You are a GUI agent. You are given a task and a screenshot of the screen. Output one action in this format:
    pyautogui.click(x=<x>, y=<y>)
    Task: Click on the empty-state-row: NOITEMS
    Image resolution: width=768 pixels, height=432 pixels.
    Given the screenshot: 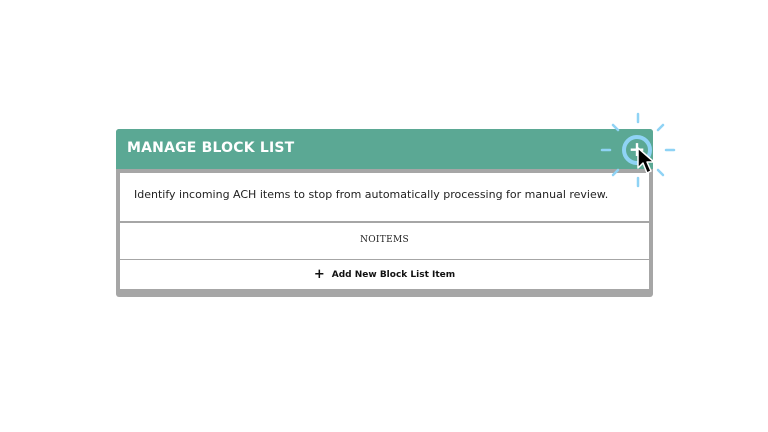 What is the action you would take?
    pyautogui.click(x=384, y=241)
    